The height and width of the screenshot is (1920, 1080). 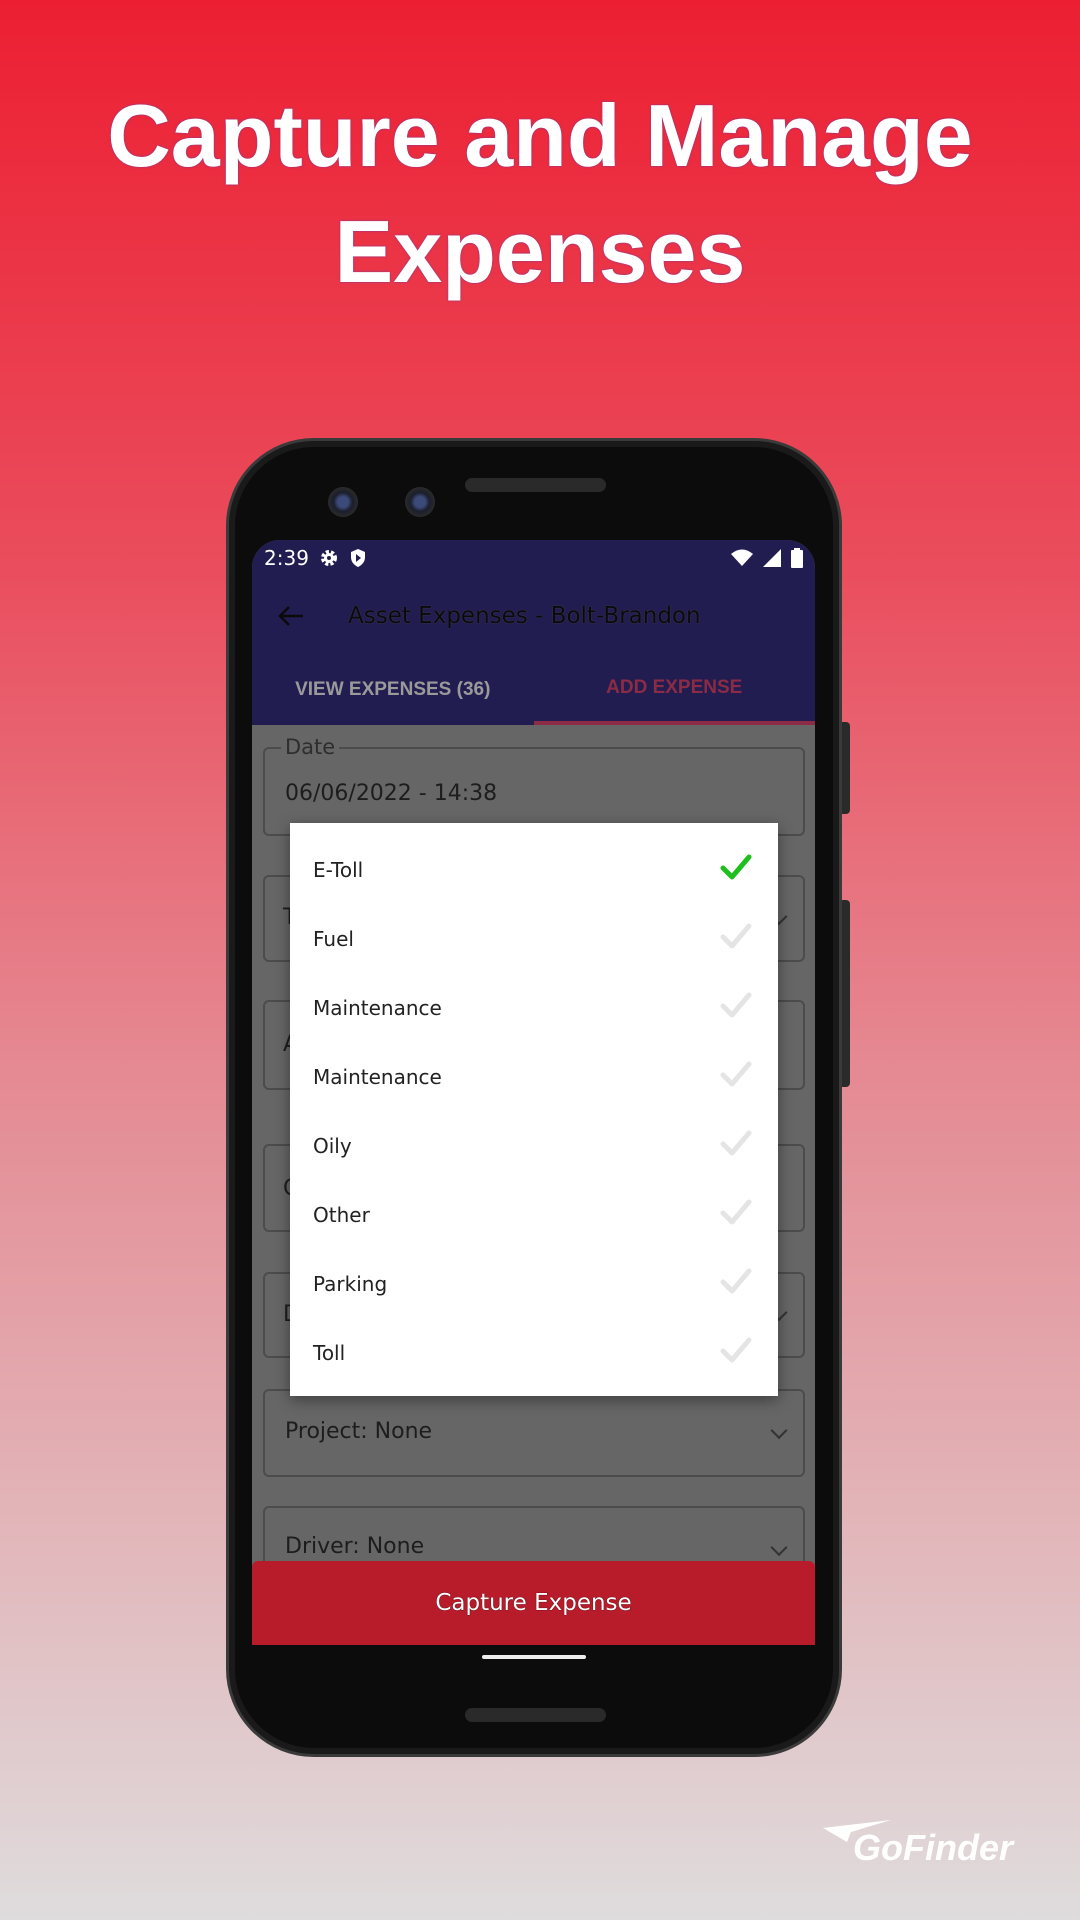 What do you see at coordinates (533, 558) in the screenshot?
I see `status-bar: 2:39` at bounding box center [533, 558].